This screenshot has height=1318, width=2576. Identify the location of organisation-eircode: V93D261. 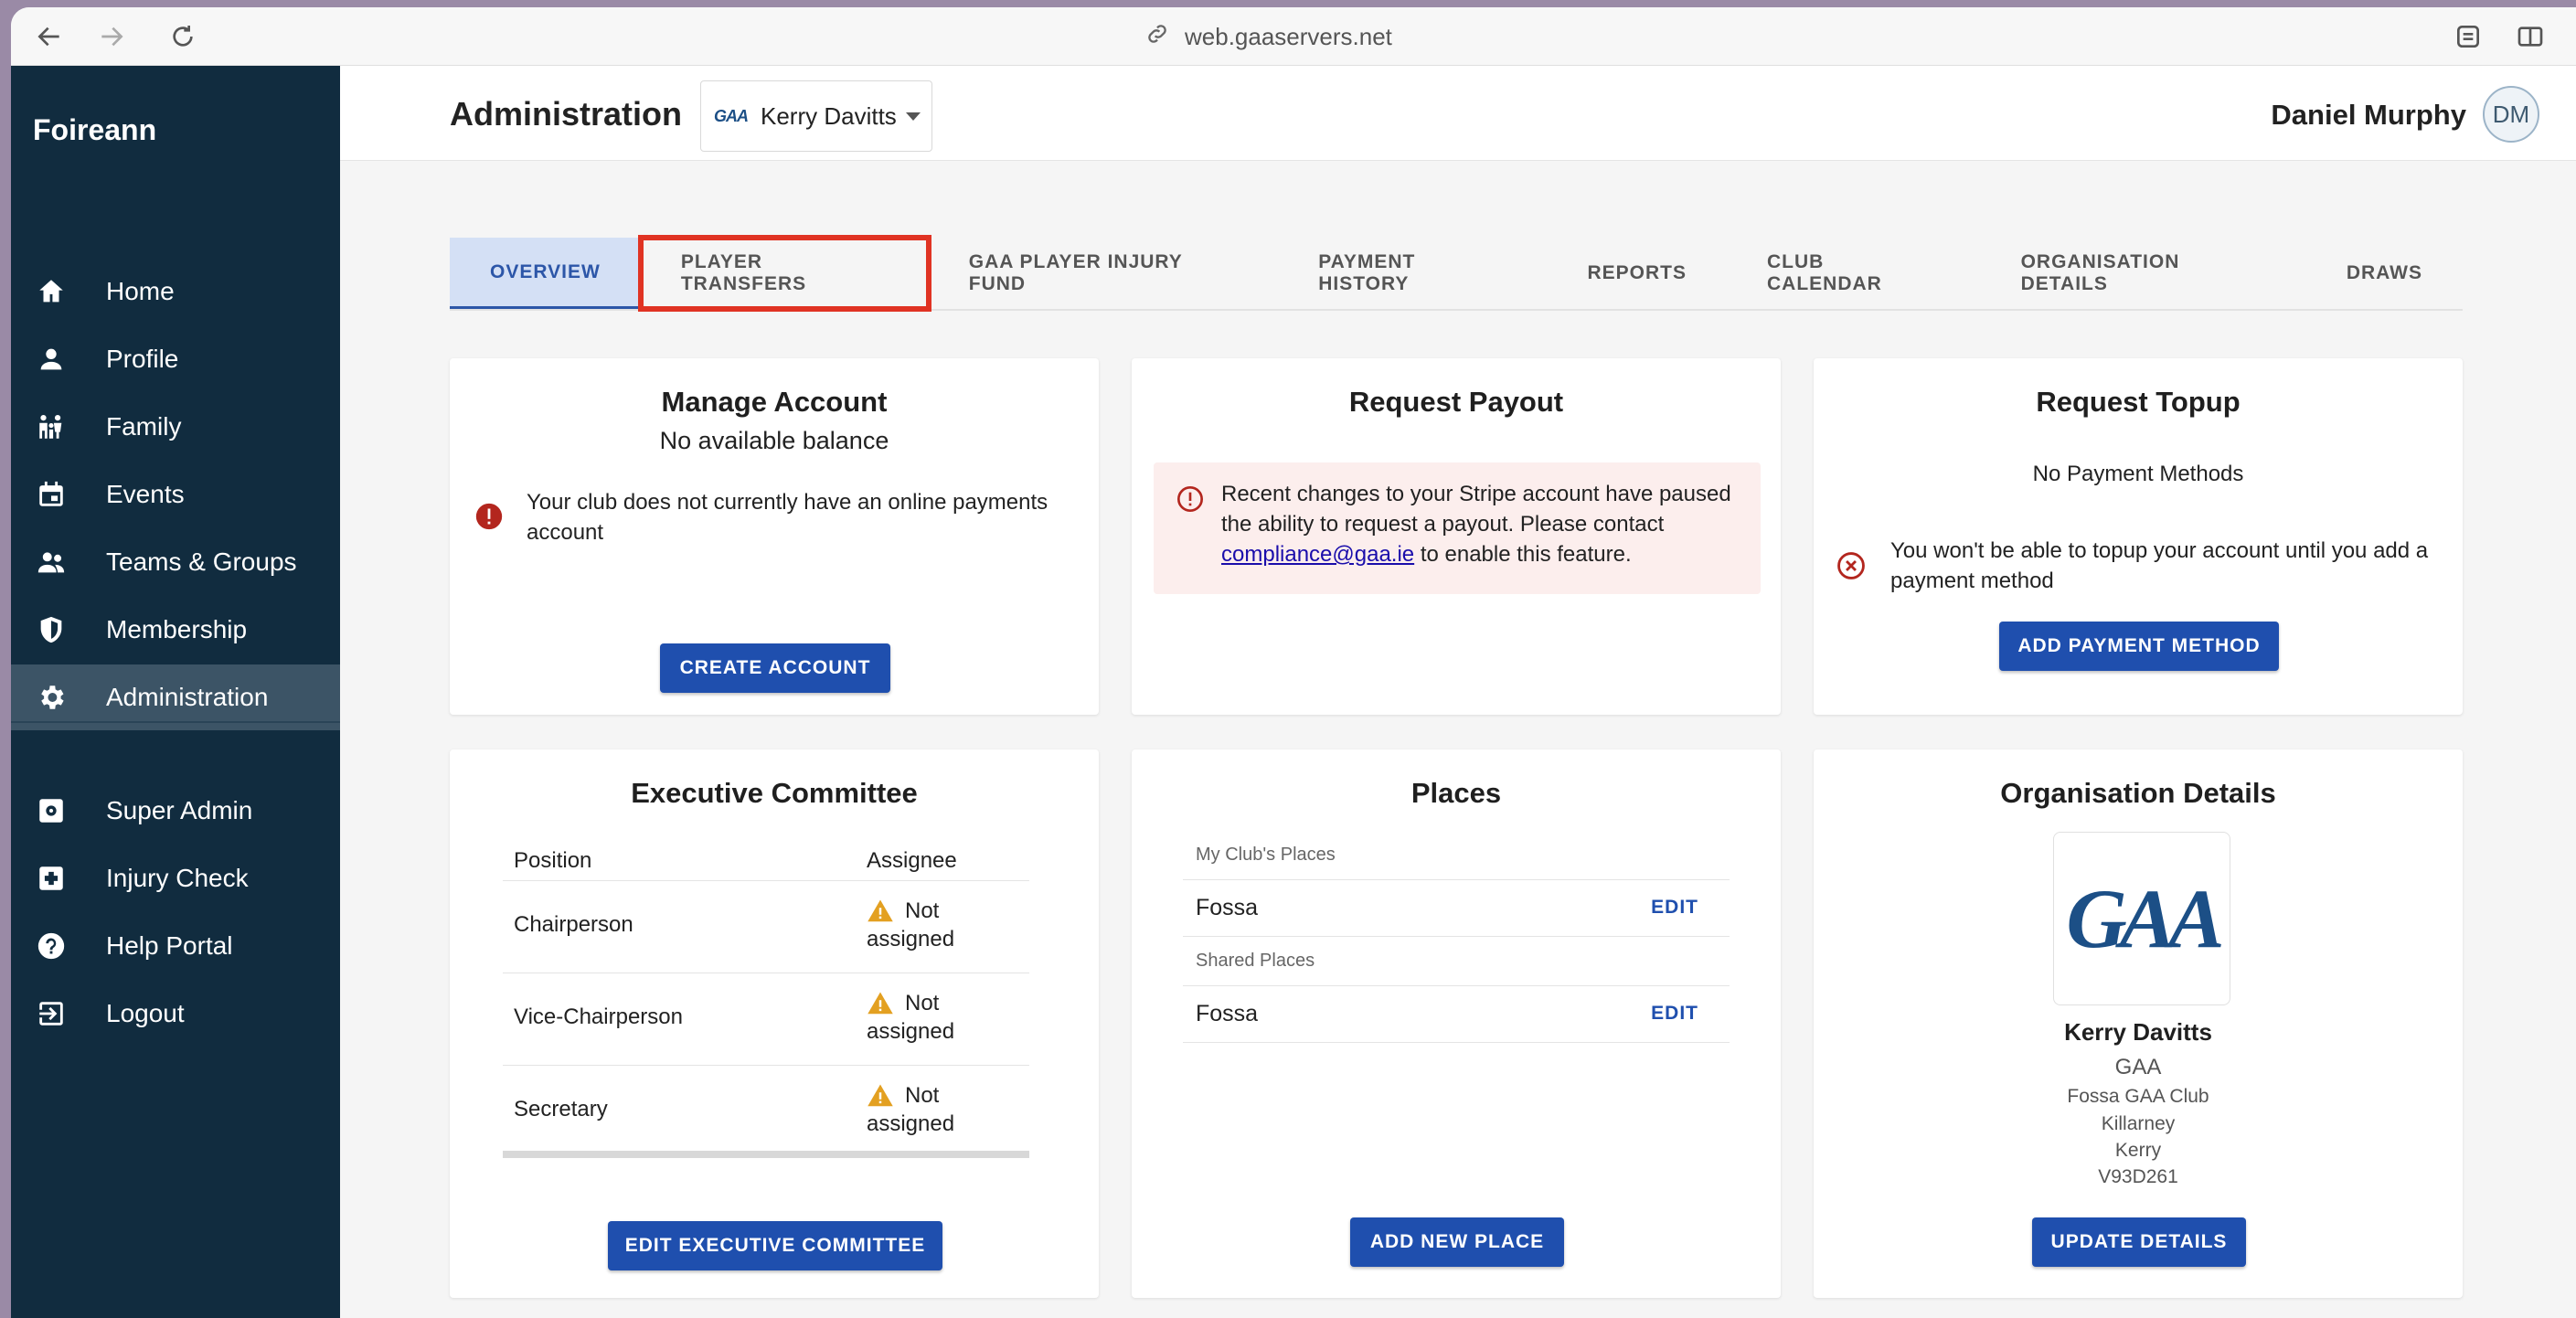
(2138, 1176).